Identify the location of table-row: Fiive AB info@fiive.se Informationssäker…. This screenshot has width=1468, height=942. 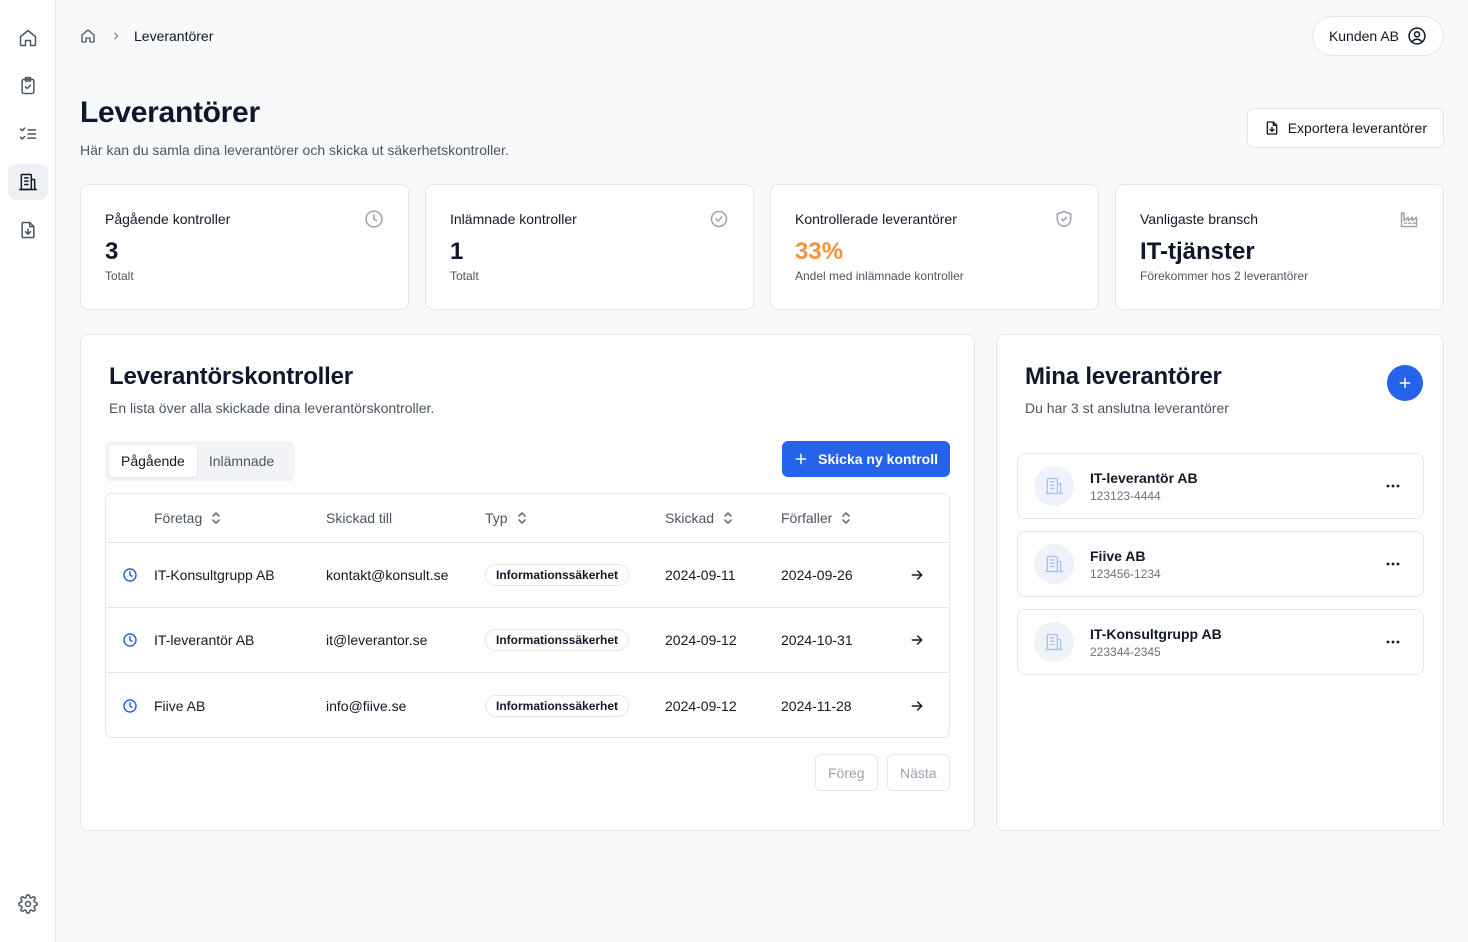
(527, 705).